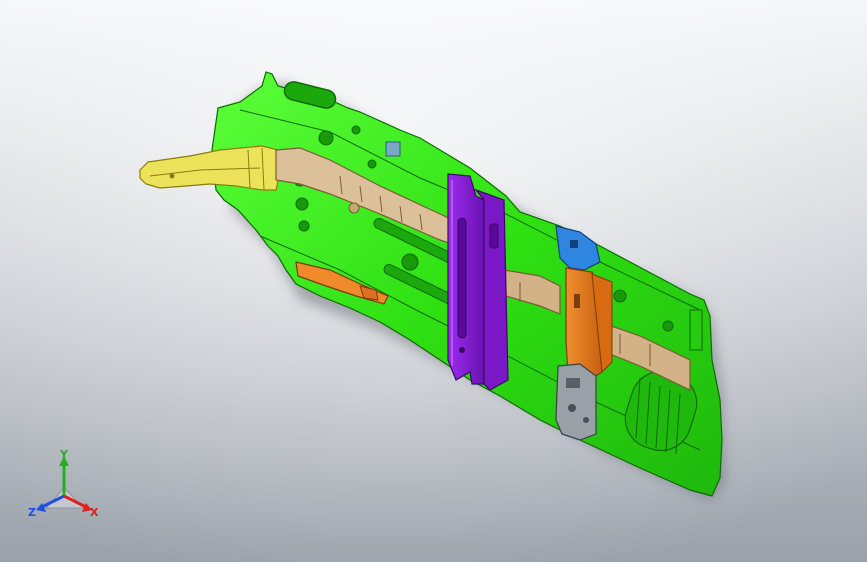 The width and height of the screenshot is (867, 562). Describe the element at coordinates (478, 282) in the screenshot. I see `purple-bracket` at that location.